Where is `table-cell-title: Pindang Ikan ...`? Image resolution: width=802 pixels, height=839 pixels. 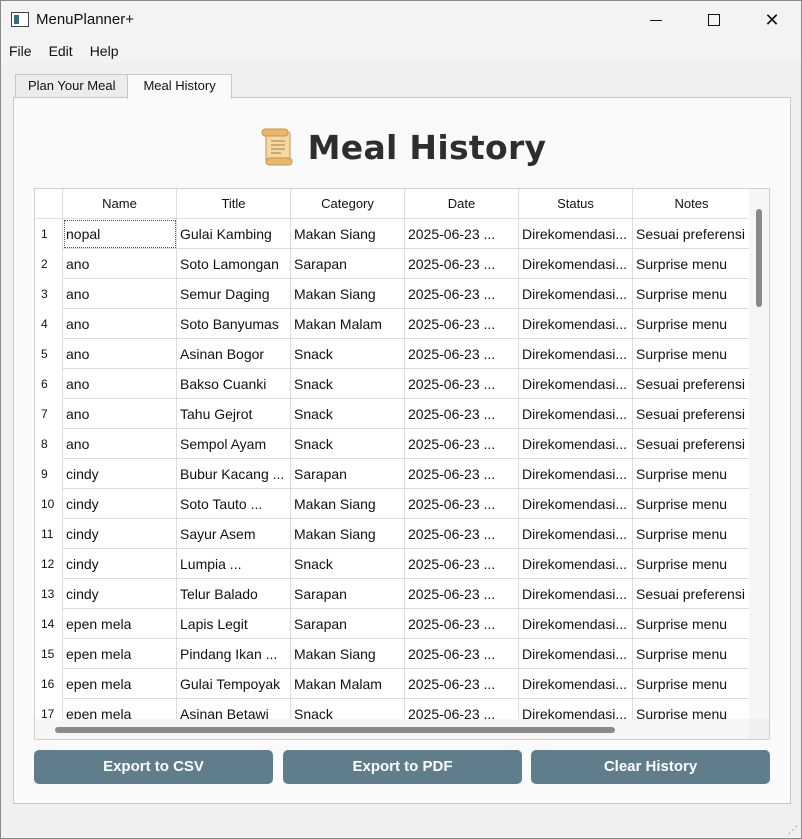 table-cell-title: Pindang Ikan ... is located at coordinates (234, 654).